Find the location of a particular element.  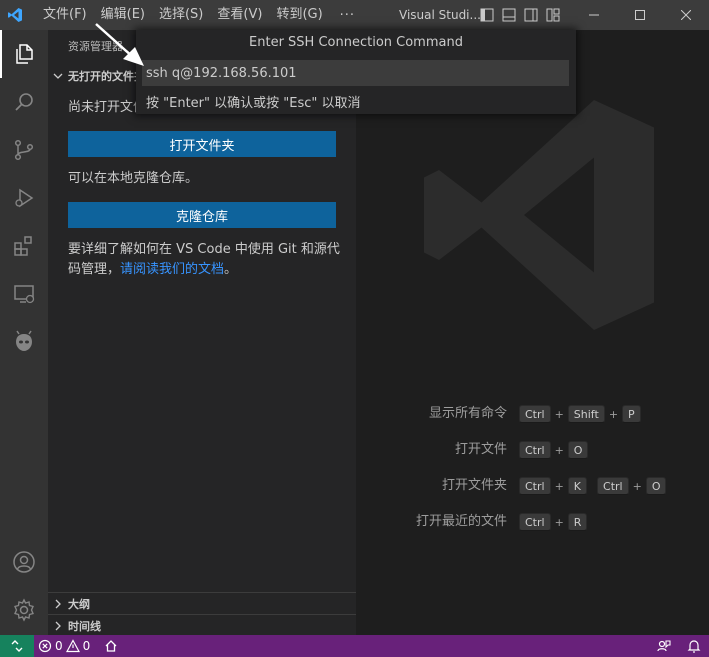

notifications-bell-icon is located at coordinates (694, 646).